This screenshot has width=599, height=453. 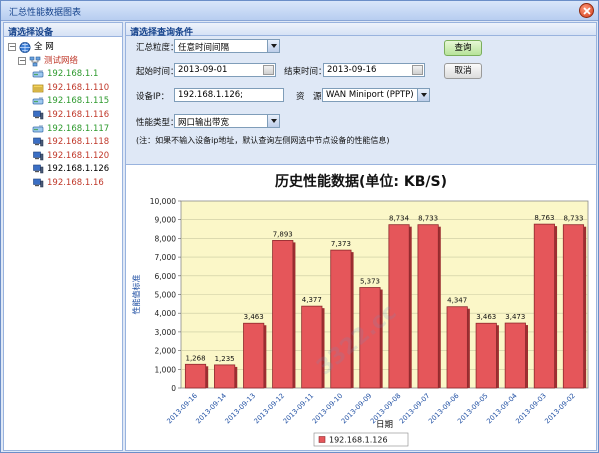 What do you see at coordinates (35, 61) in the screenshot?
I see `network-icon` at bounding box center [35, 61].